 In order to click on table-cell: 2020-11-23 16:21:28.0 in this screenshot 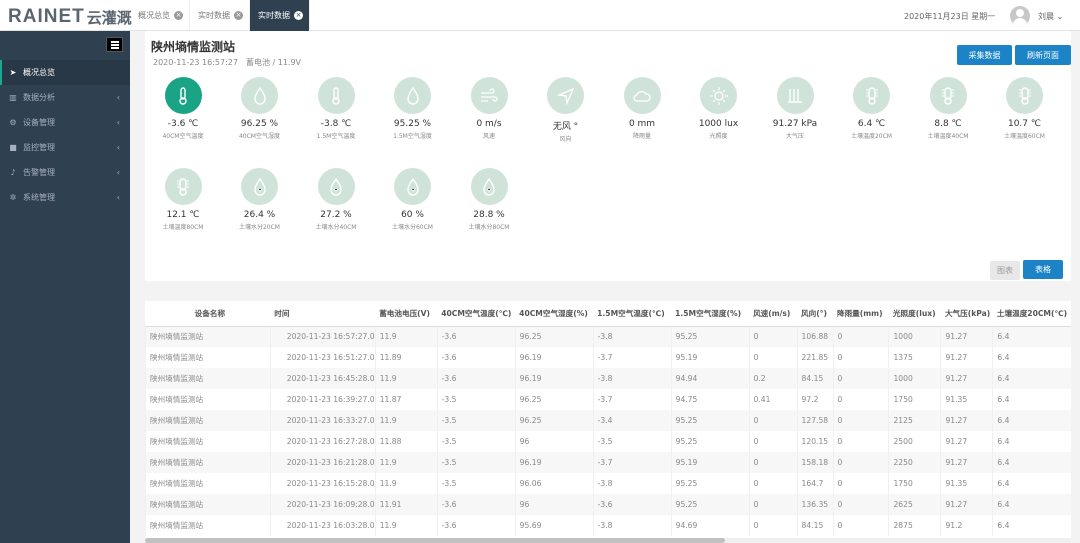, I will do `click(322, 462)`.